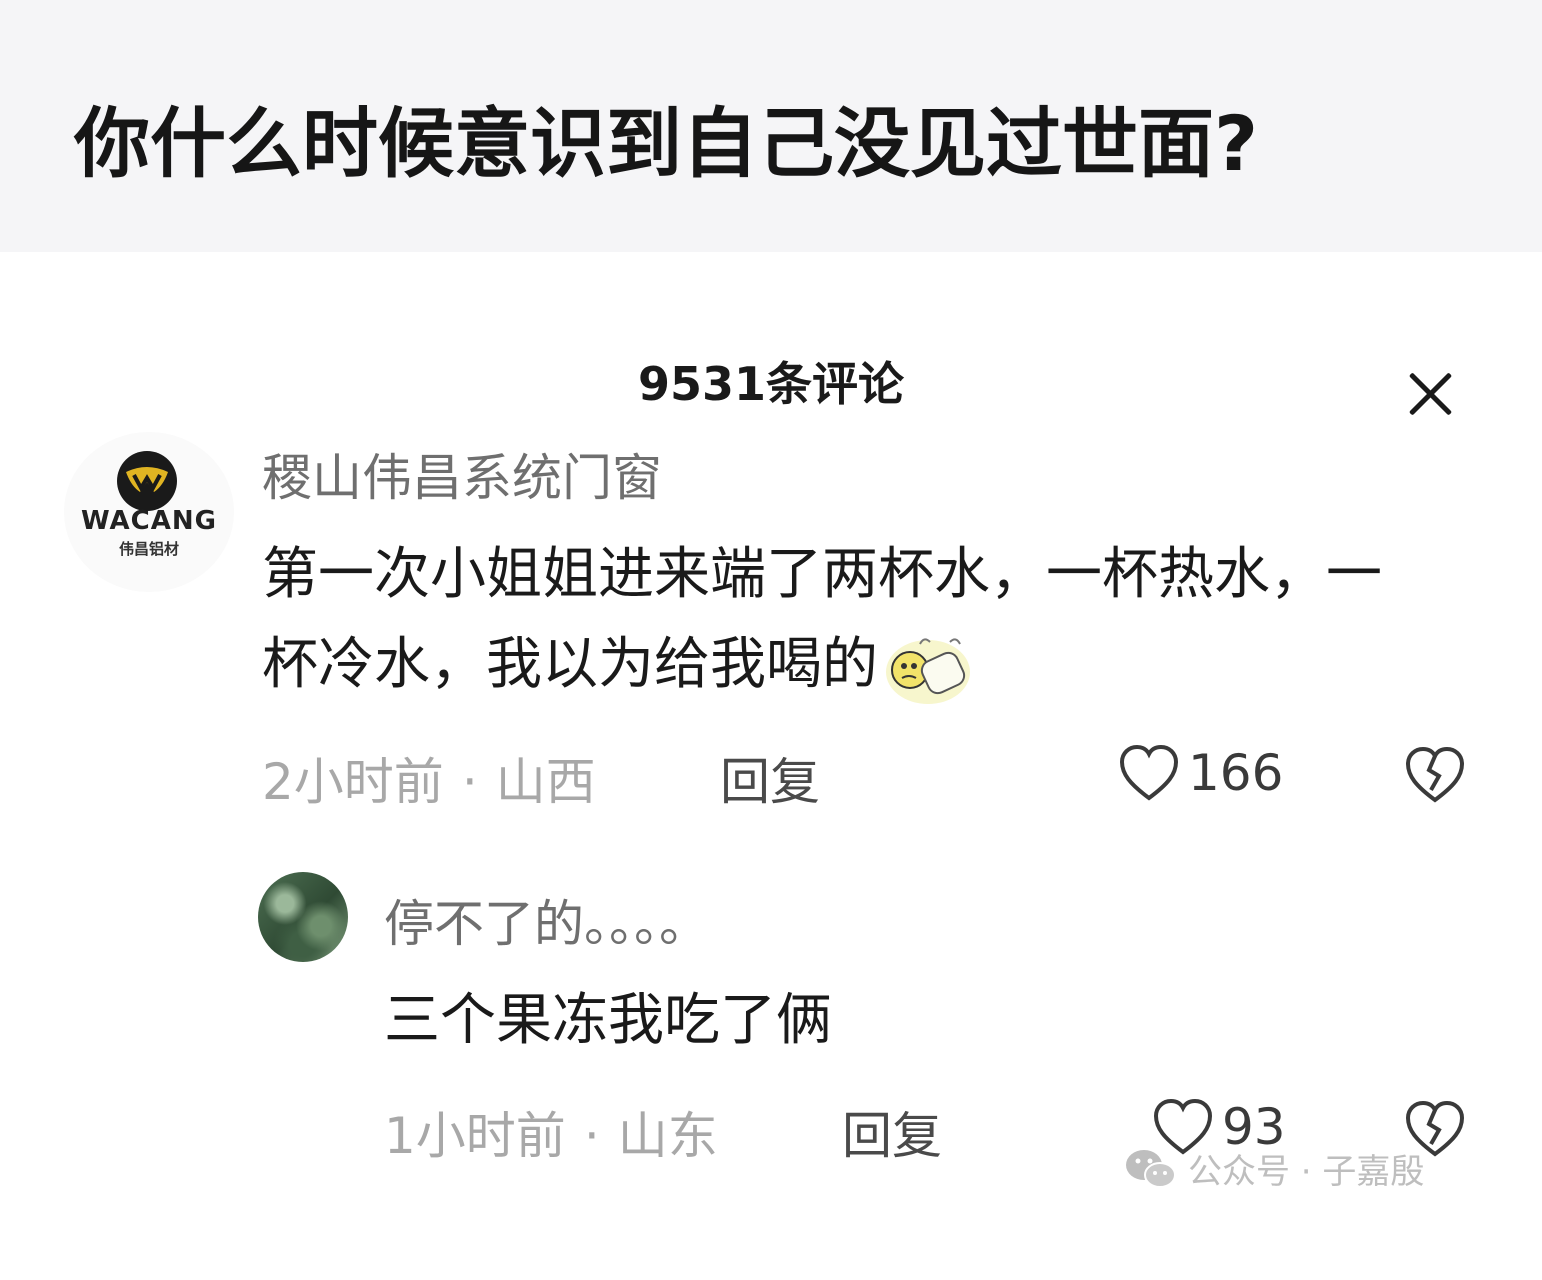 The height and width of the screenshot is (1280, 1542). I want to click on comment-text: 第一次小姐姐进来端了两杯水，一杯热水，一杯冷水，我以为给我喝的, so click(842, 620).